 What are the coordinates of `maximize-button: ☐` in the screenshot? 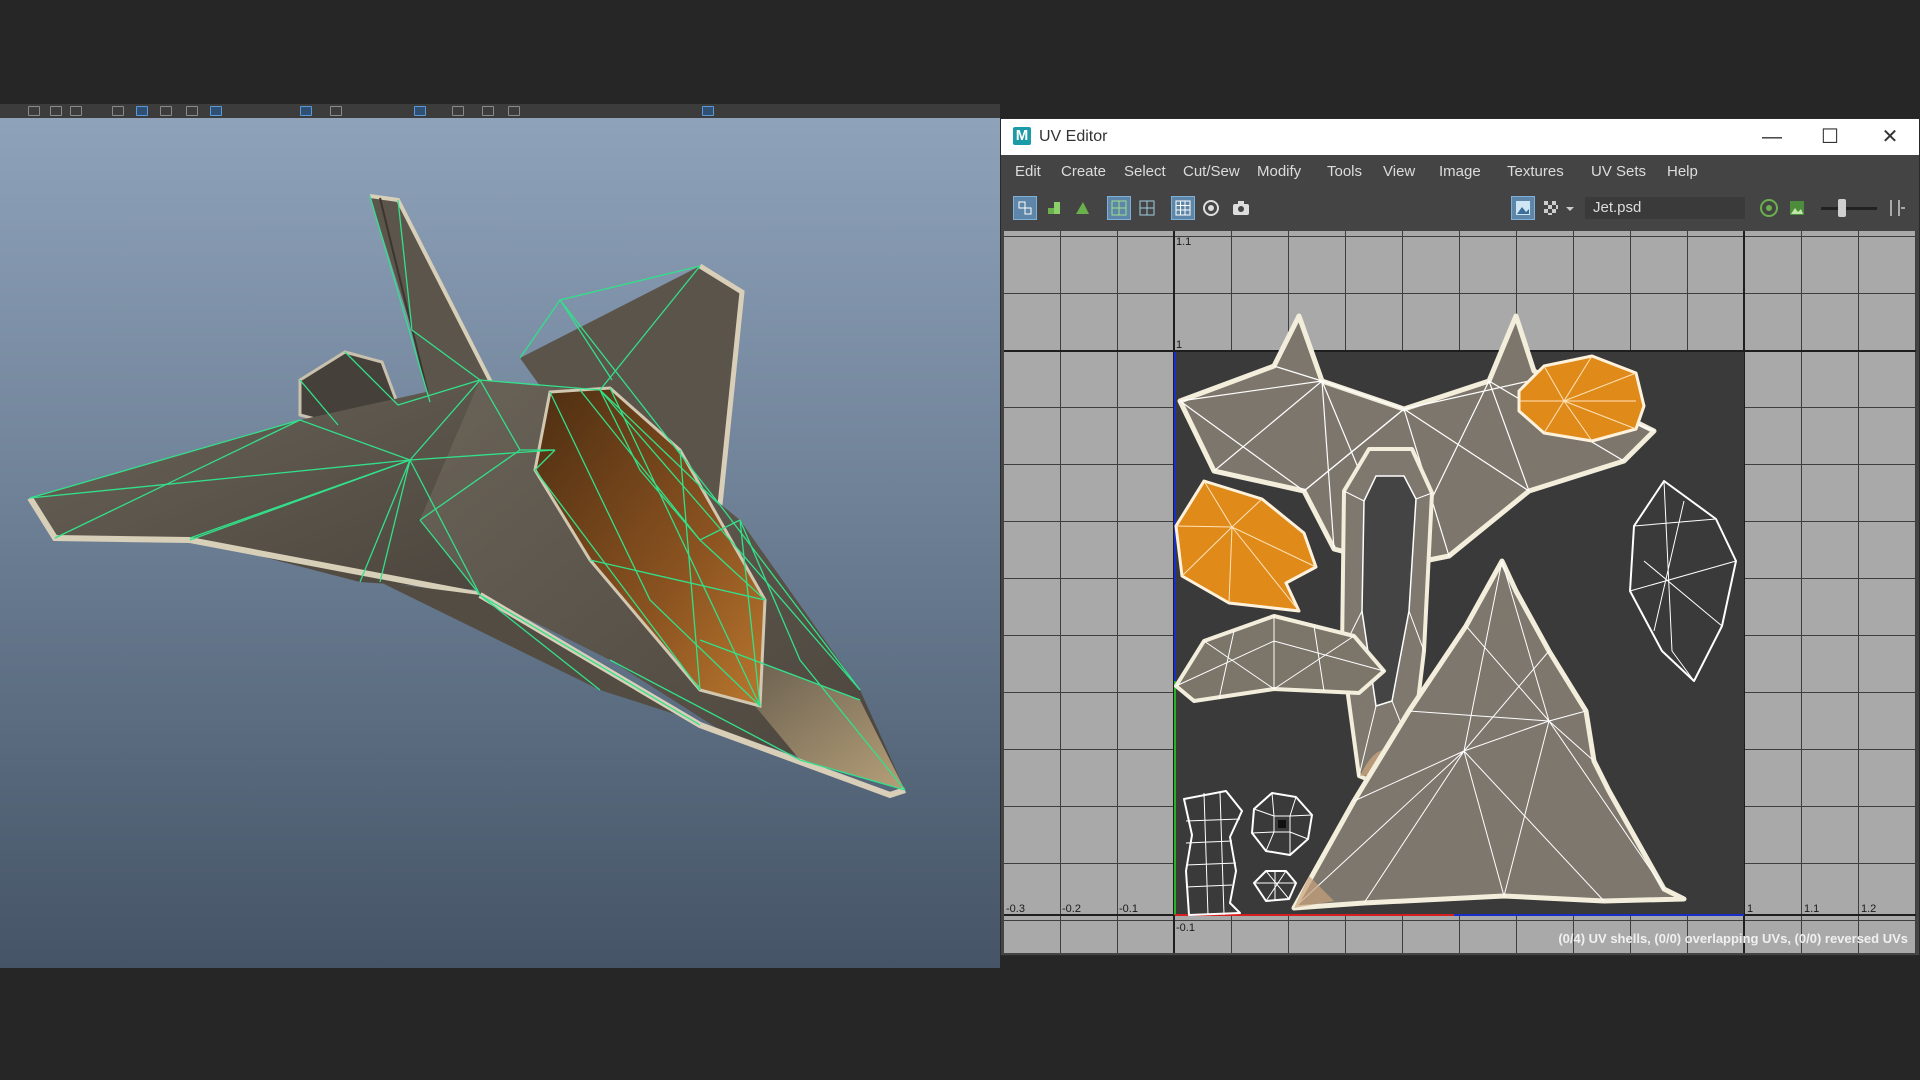 It's located at (1830, 137).